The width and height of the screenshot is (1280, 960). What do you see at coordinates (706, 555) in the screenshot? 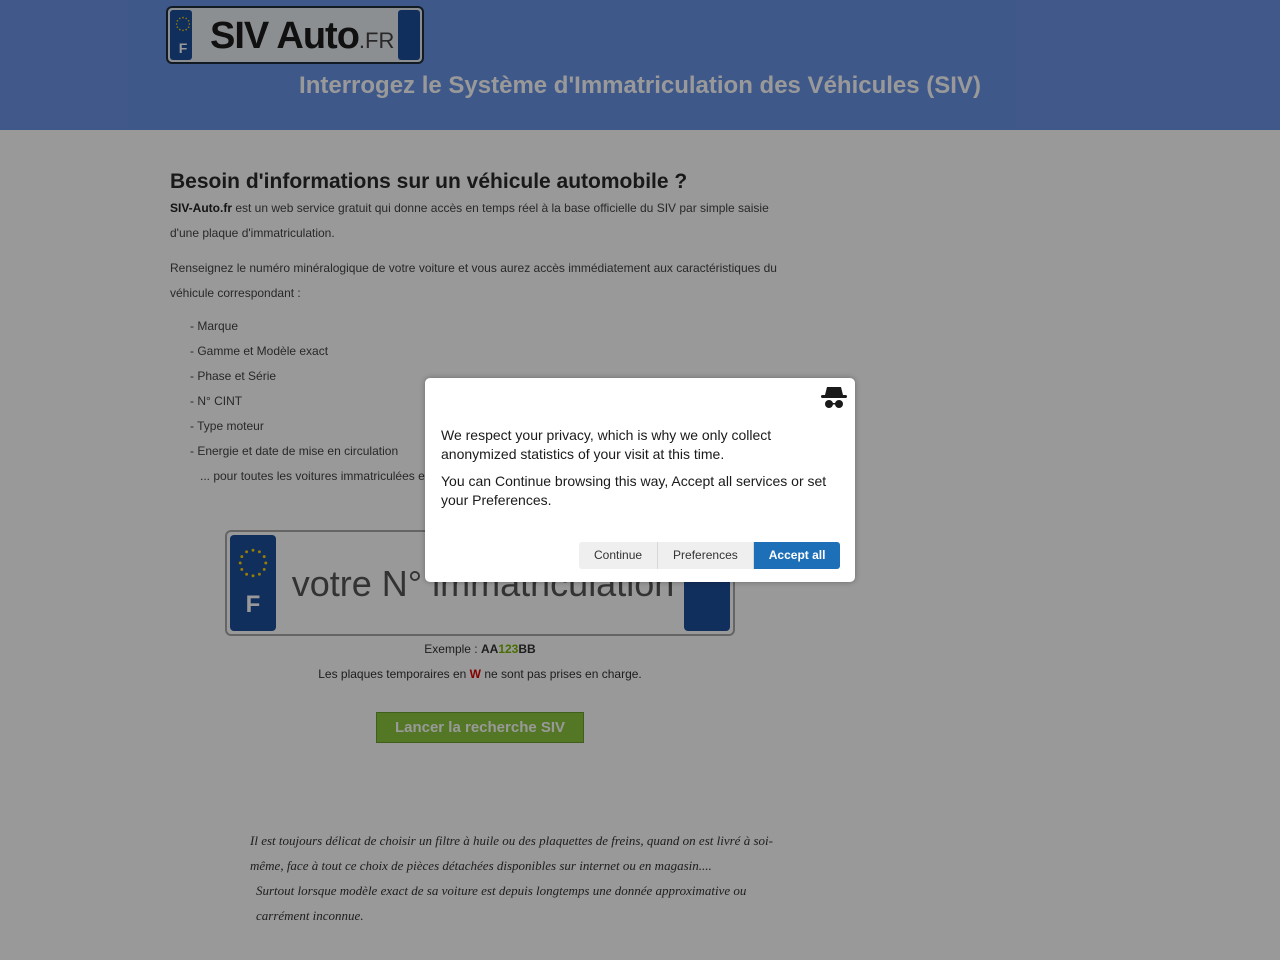
I see `preferences-button: Preferences` at bounding box center [706, 555].